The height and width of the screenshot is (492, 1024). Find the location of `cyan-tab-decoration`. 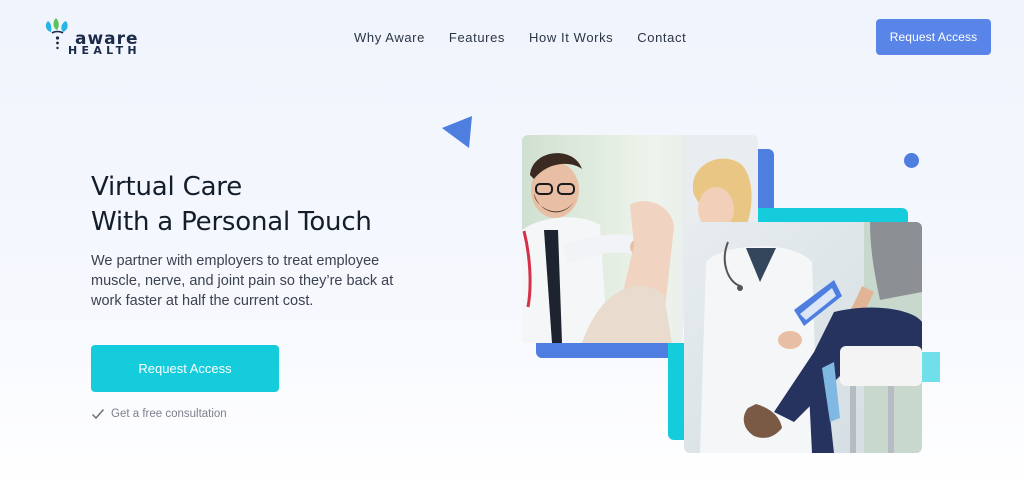

cyan-tab-decoration is located at coordinates (930, 367).